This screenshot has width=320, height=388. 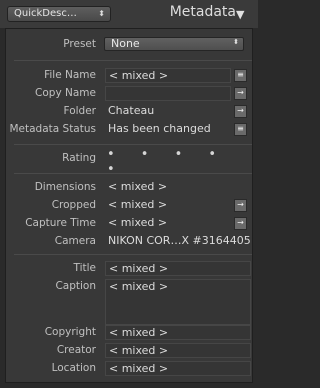 What do you see at coordinates (52, 129) in the screenshot?
I see `metadata-status-label: Metadata Status` at bounding box center [52, 129].